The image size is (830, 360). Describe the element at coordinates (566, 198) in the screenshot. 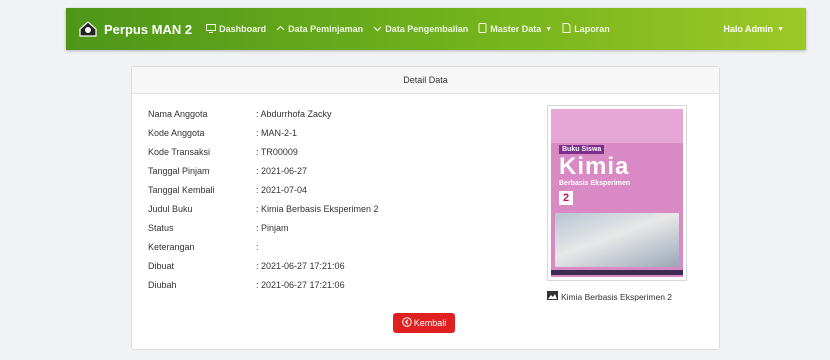

I see `cover-volume: 2` at that location.